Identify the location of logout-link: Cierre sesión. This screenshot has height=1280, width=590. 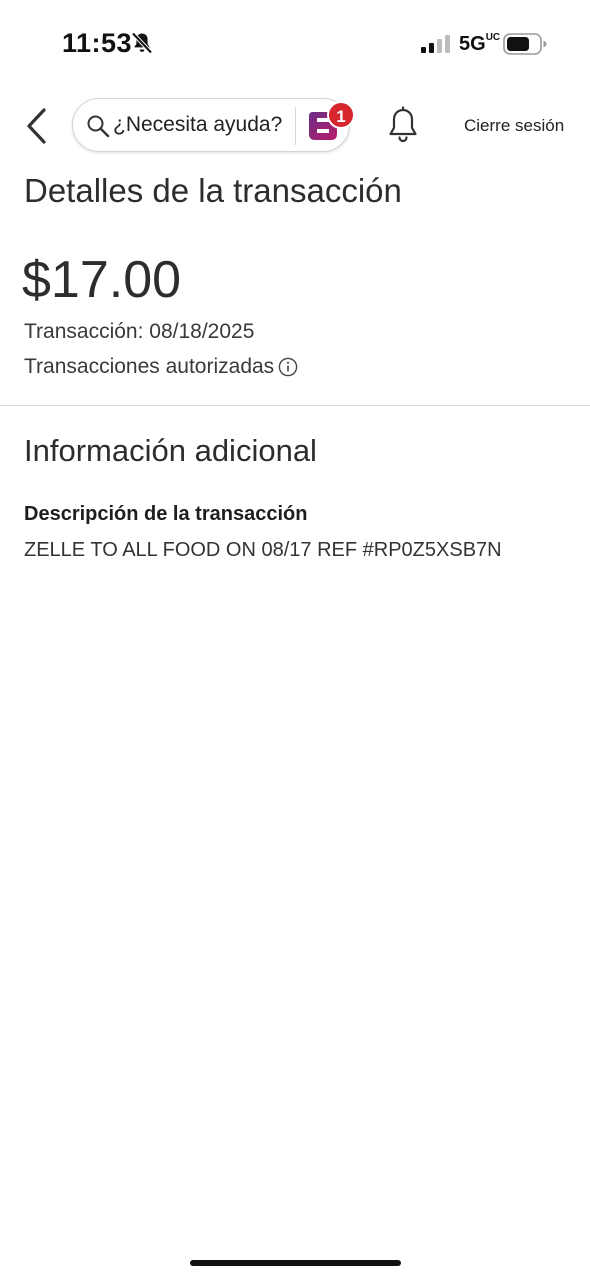
(514, 126).